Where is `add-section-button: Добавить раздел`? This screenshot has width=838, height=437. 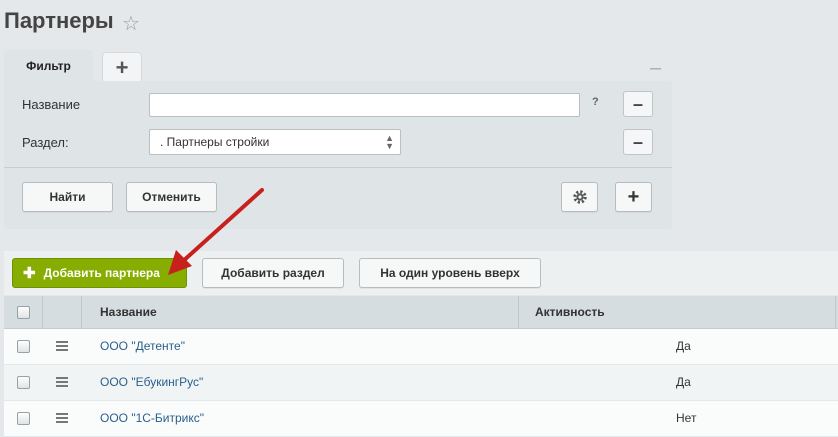
add-section-button: Добавить раздел is located at coordinates (273, 273).